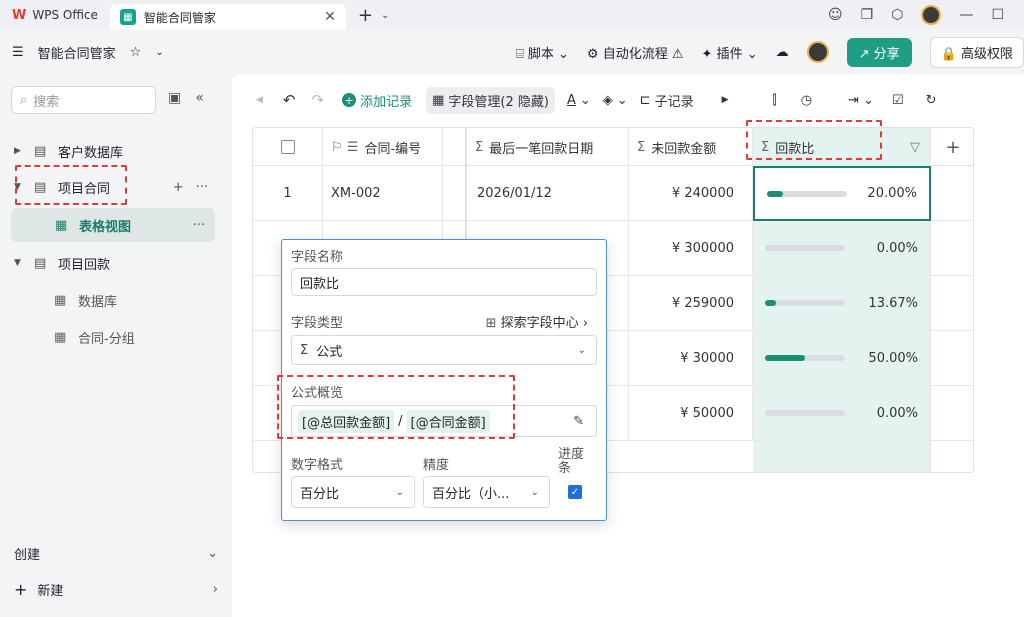 This screenshot has height=617, width=1024. Describe the element at coordinates (898, 100) in the screenshot. I see `clipboard-check-icon: ☑` at that location.